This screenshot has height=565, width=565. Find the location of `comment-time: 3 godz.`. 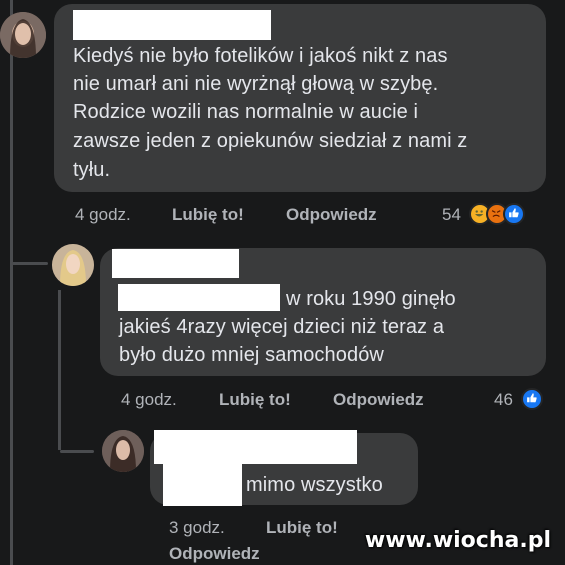

comment-time: 3 godz. is located at coordinates (197, 528).